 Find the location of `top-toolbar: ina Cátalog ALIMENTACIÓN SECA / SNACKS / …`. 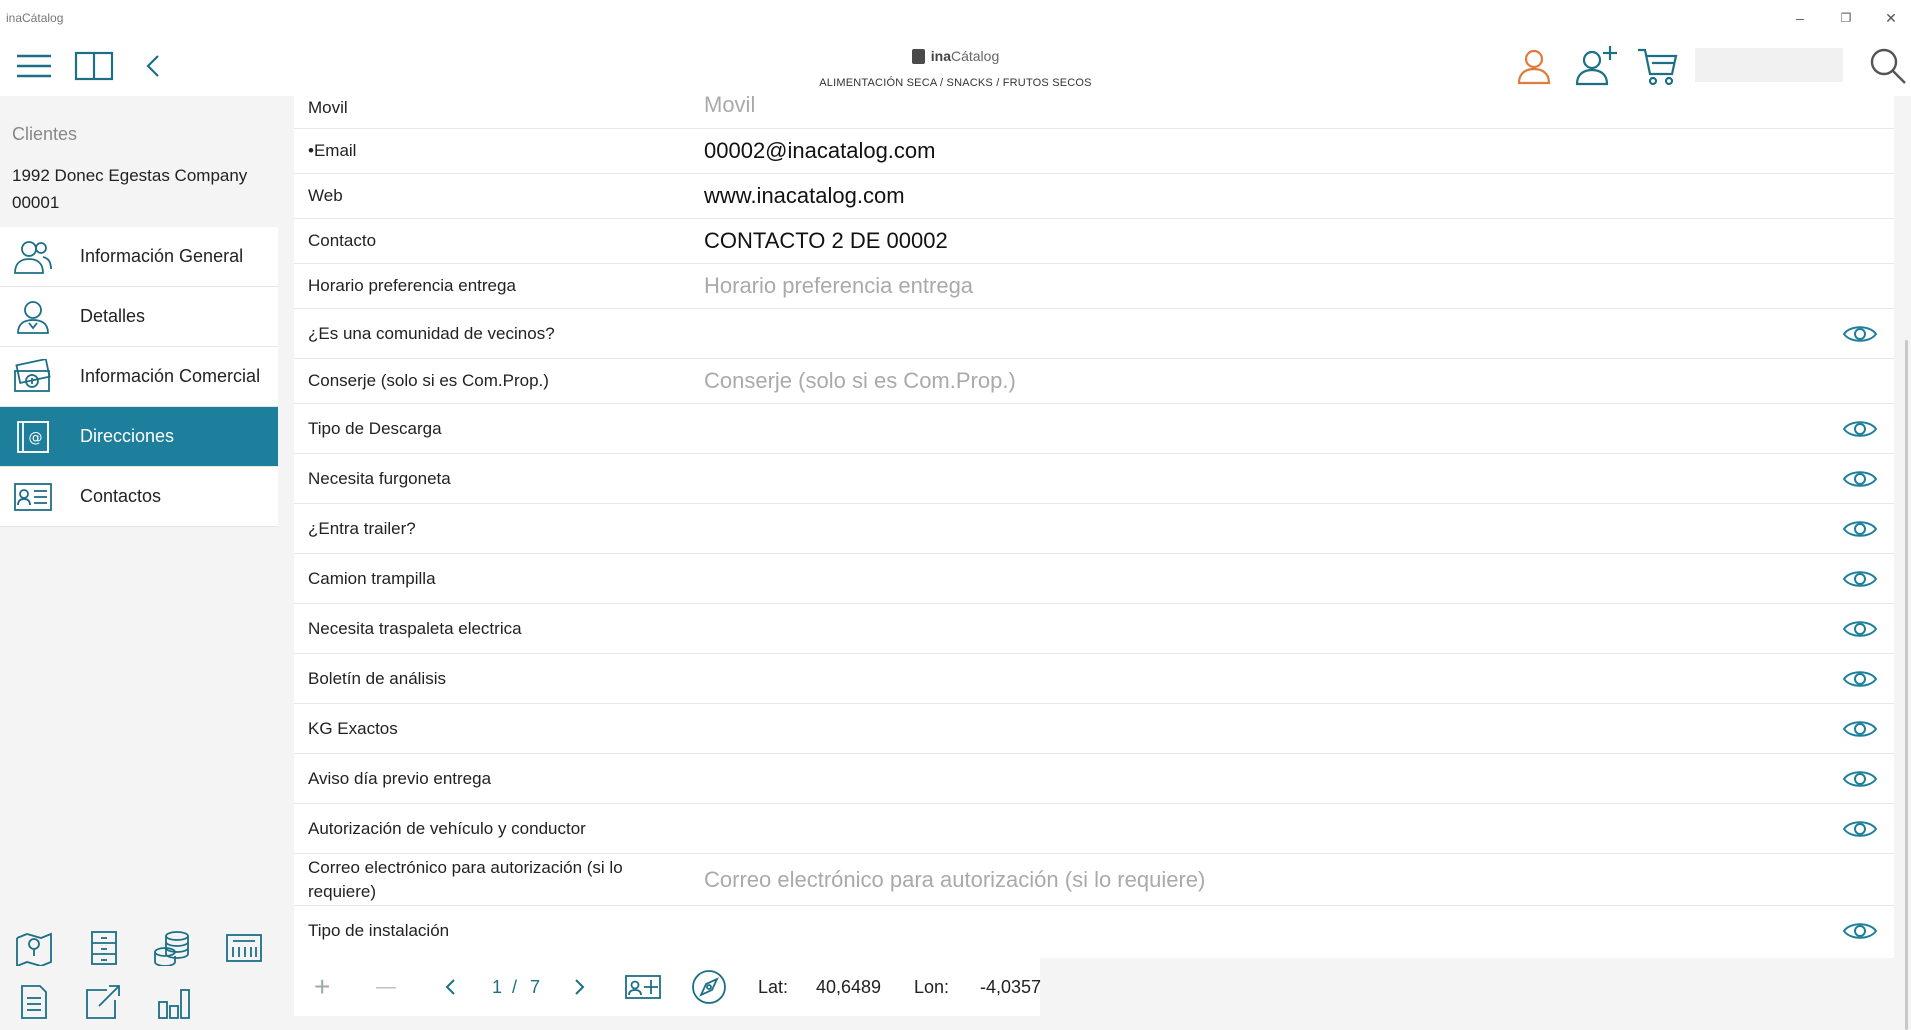

top-toolbar: ina Cátalog ALIMENTACIÓN SECA / SNACKS / … is located at coordinates (955, 65).